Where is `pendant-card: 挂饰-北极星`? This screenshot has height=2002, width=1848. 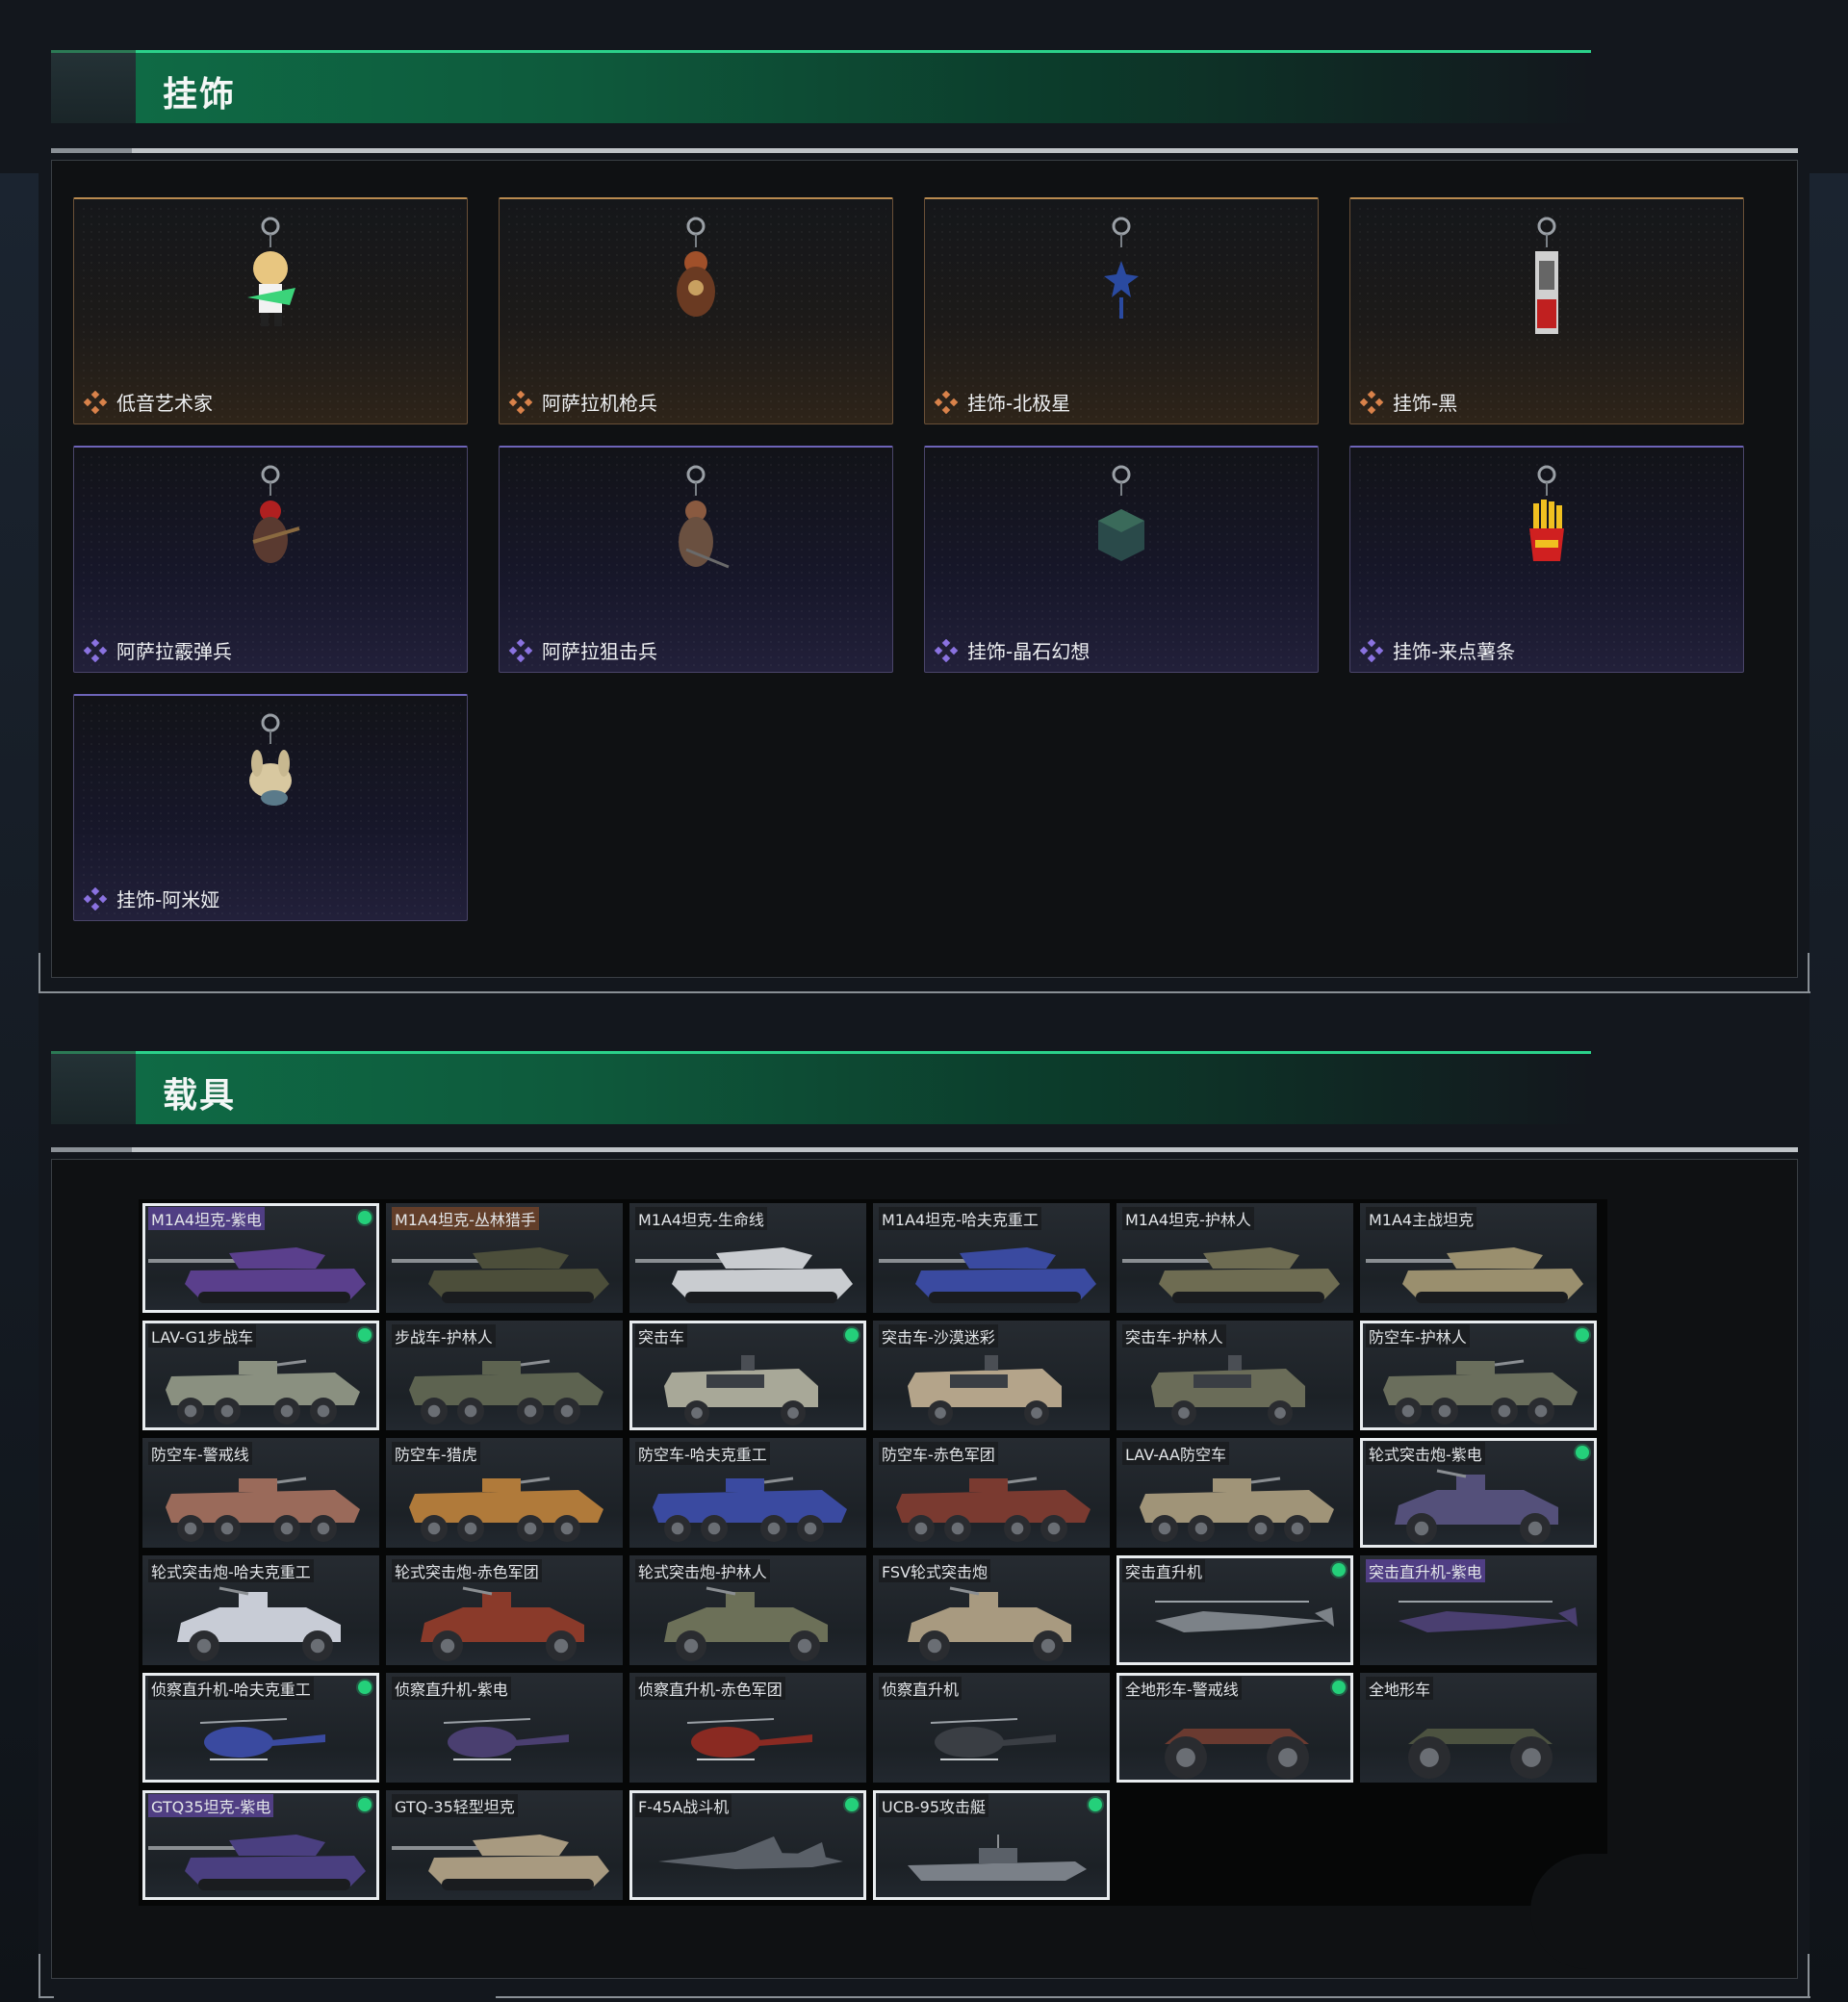 pendant-card: 挂饰-北极星 is located at coordinates (1121, 310).